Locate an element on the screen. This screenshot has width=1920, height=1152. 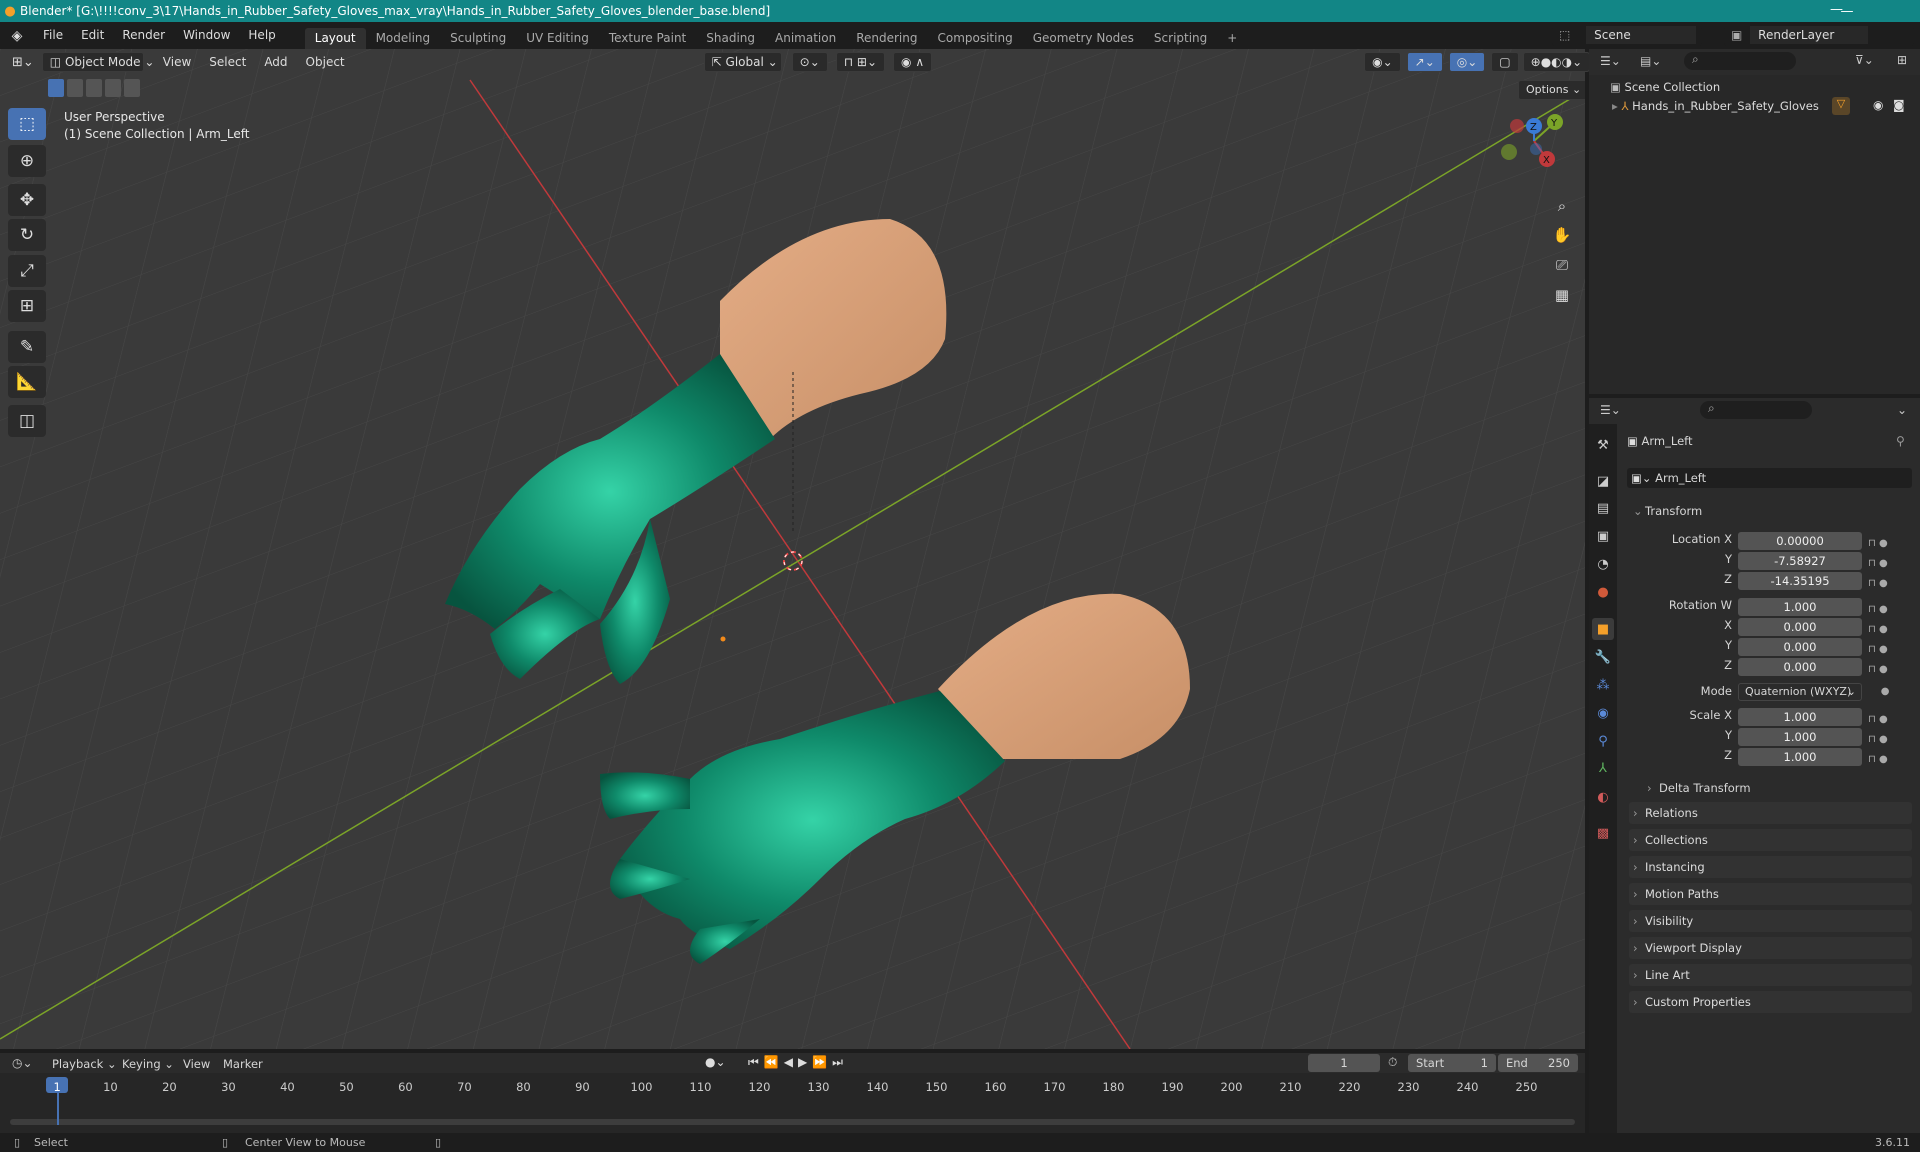
rotation-w-field: 1.000 is located at coordinates (1800, 607).